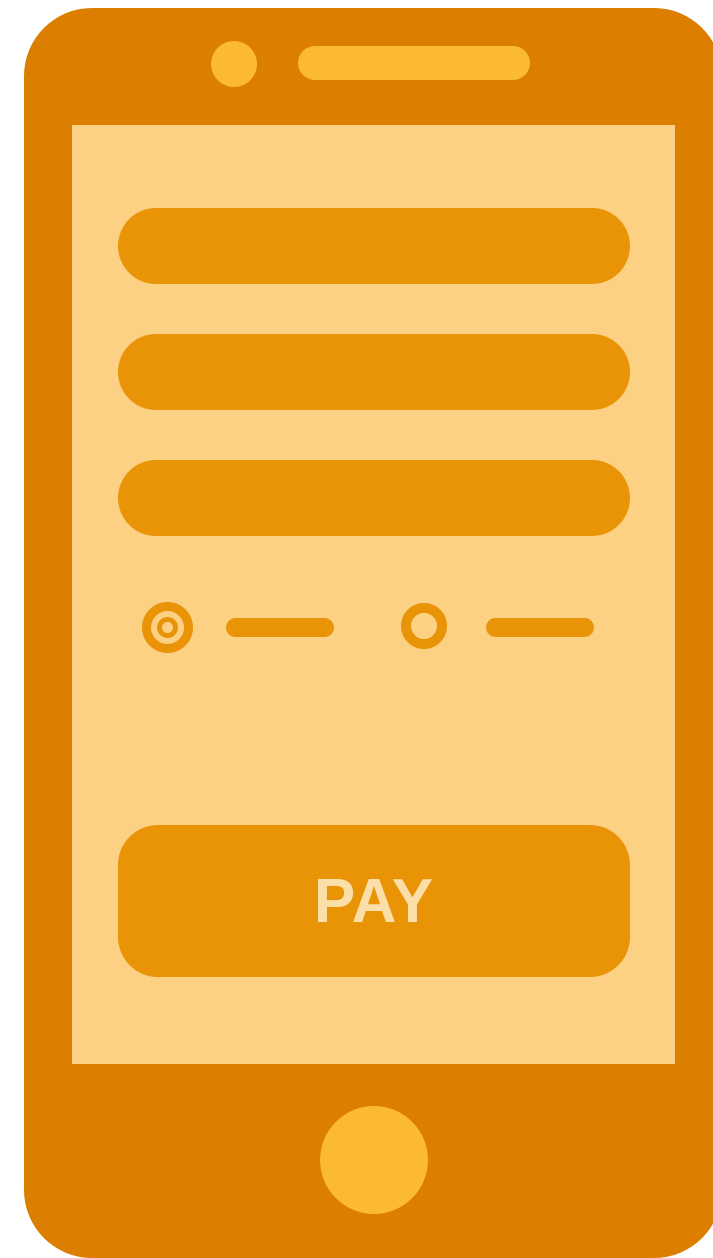 The height and width of the screenshot is (1258, 713). I want to click on pay-button: PAY, so click(374, 901).